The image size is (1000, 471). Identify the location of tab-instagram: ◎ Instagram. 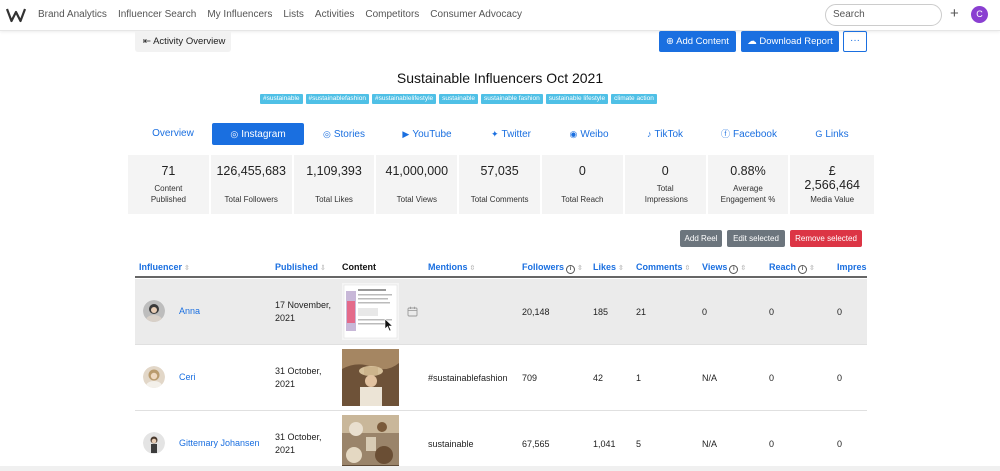
(258, 134).